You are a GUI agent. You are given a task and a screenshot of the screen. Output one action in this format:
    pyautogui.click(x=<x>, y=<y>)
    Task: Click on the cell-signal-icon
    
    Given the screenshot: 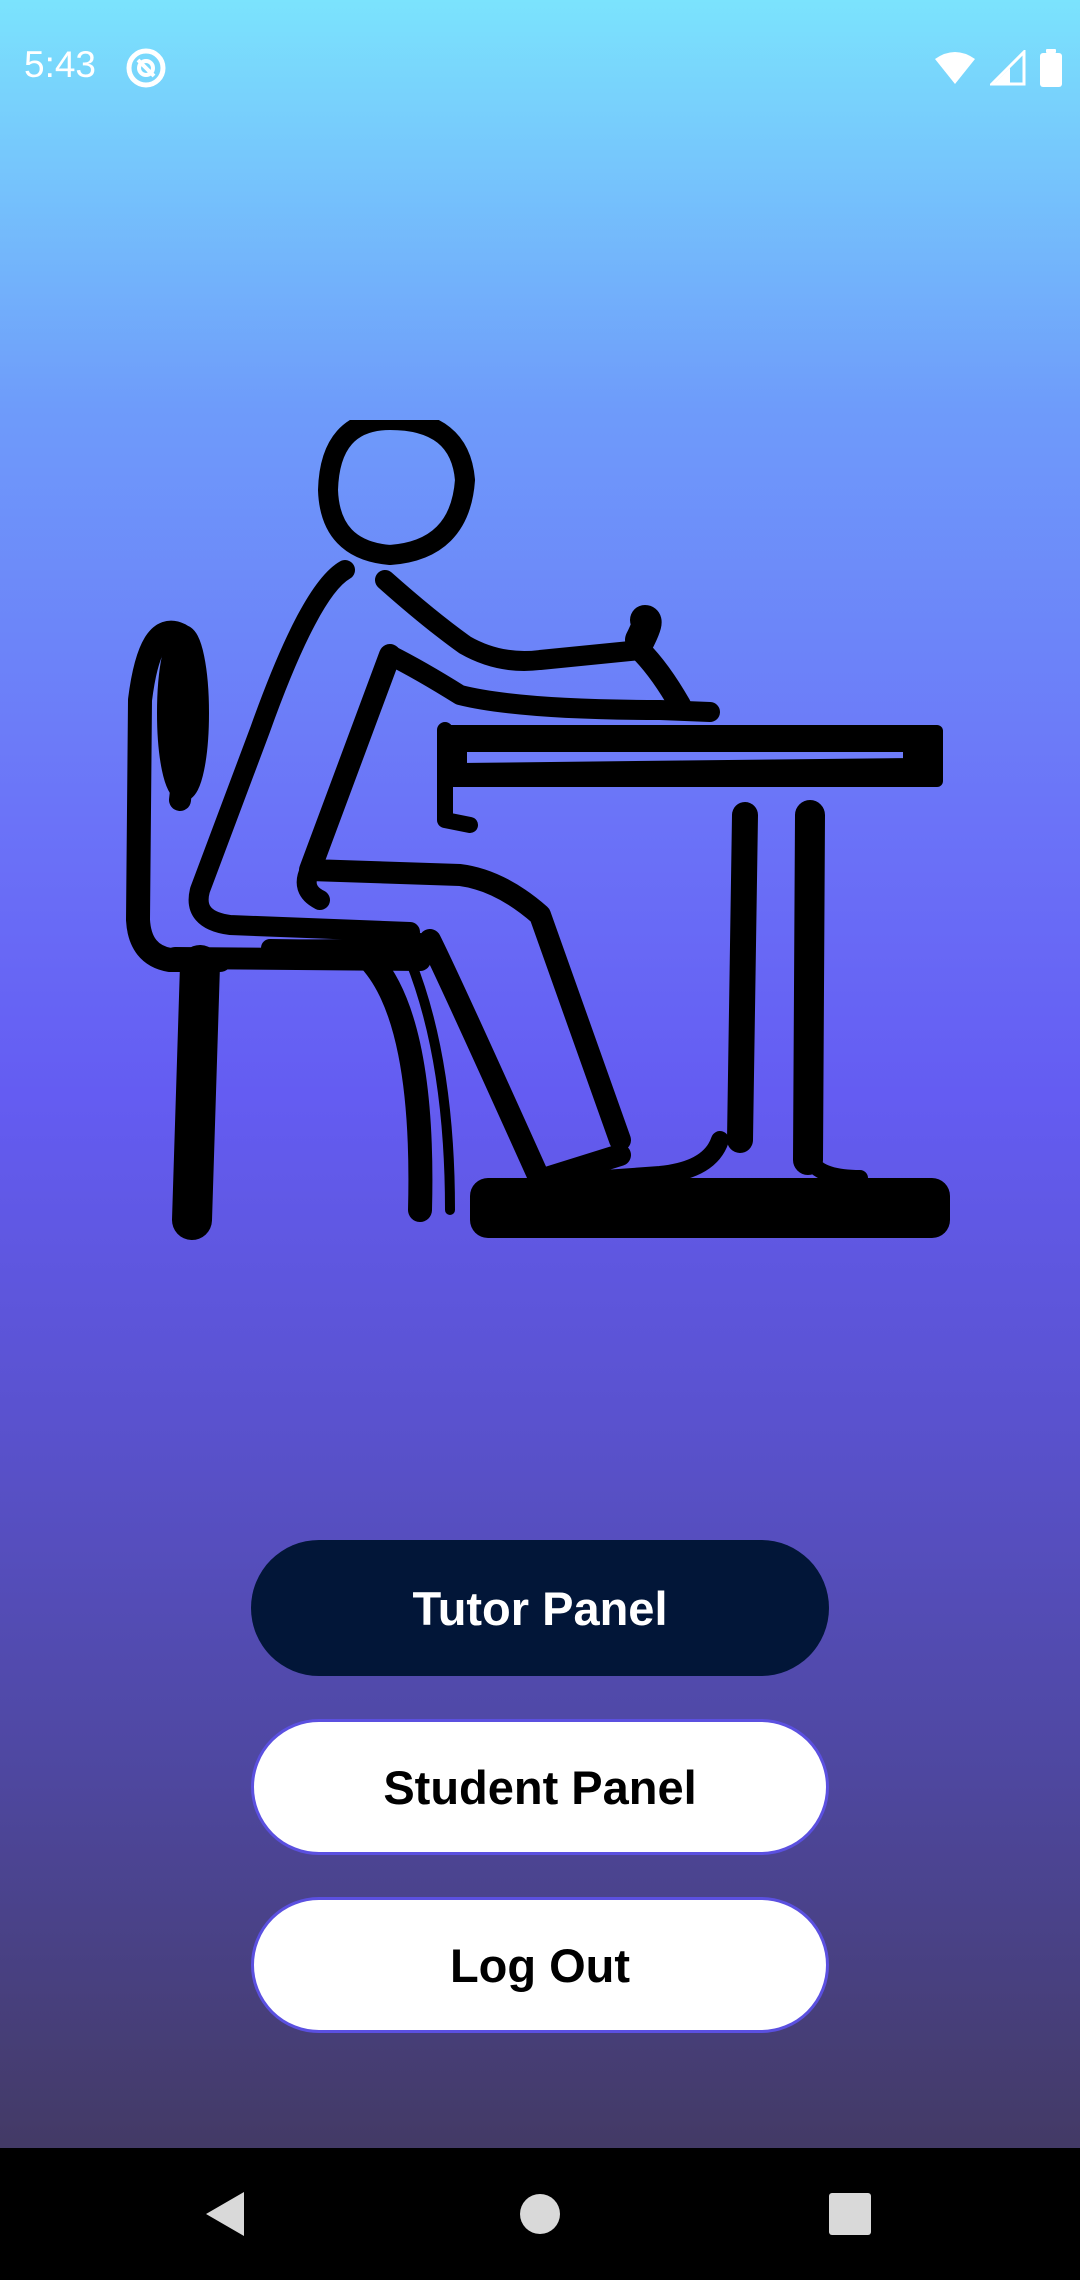 What is the action you would take?
    pyautogui.click(x=1008, y=68)
    